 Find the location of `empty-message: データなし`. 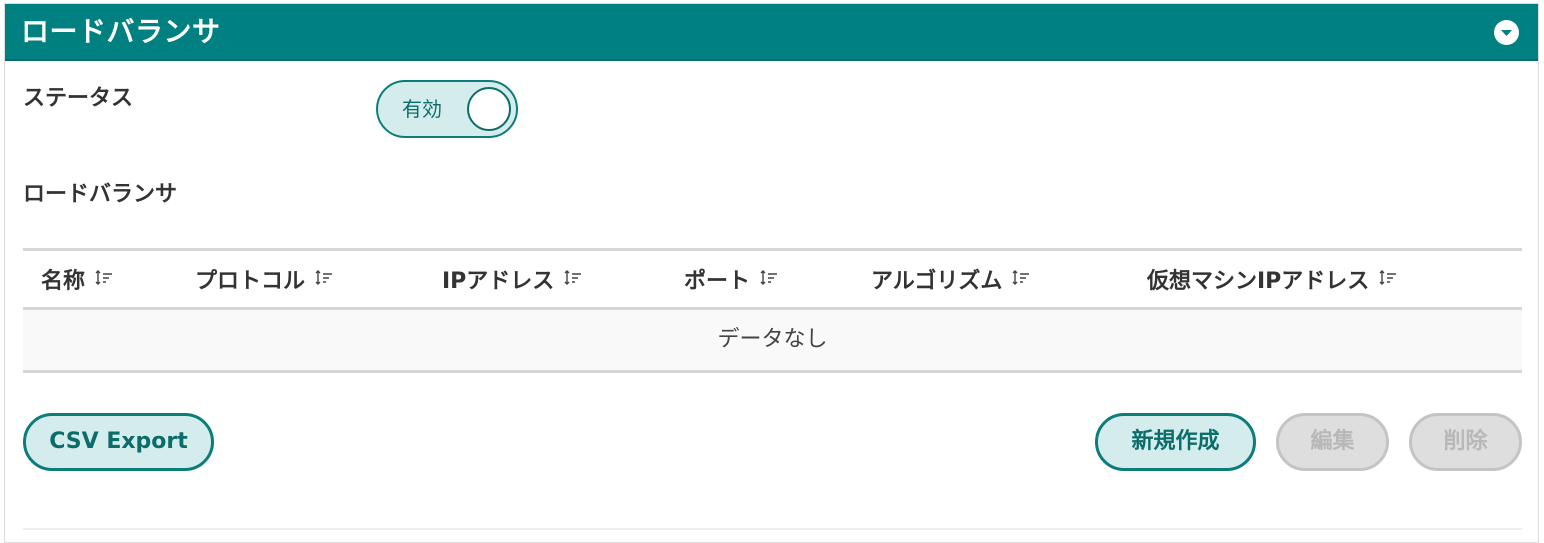

empty-message: データなし is located at coordinates (772, 339).